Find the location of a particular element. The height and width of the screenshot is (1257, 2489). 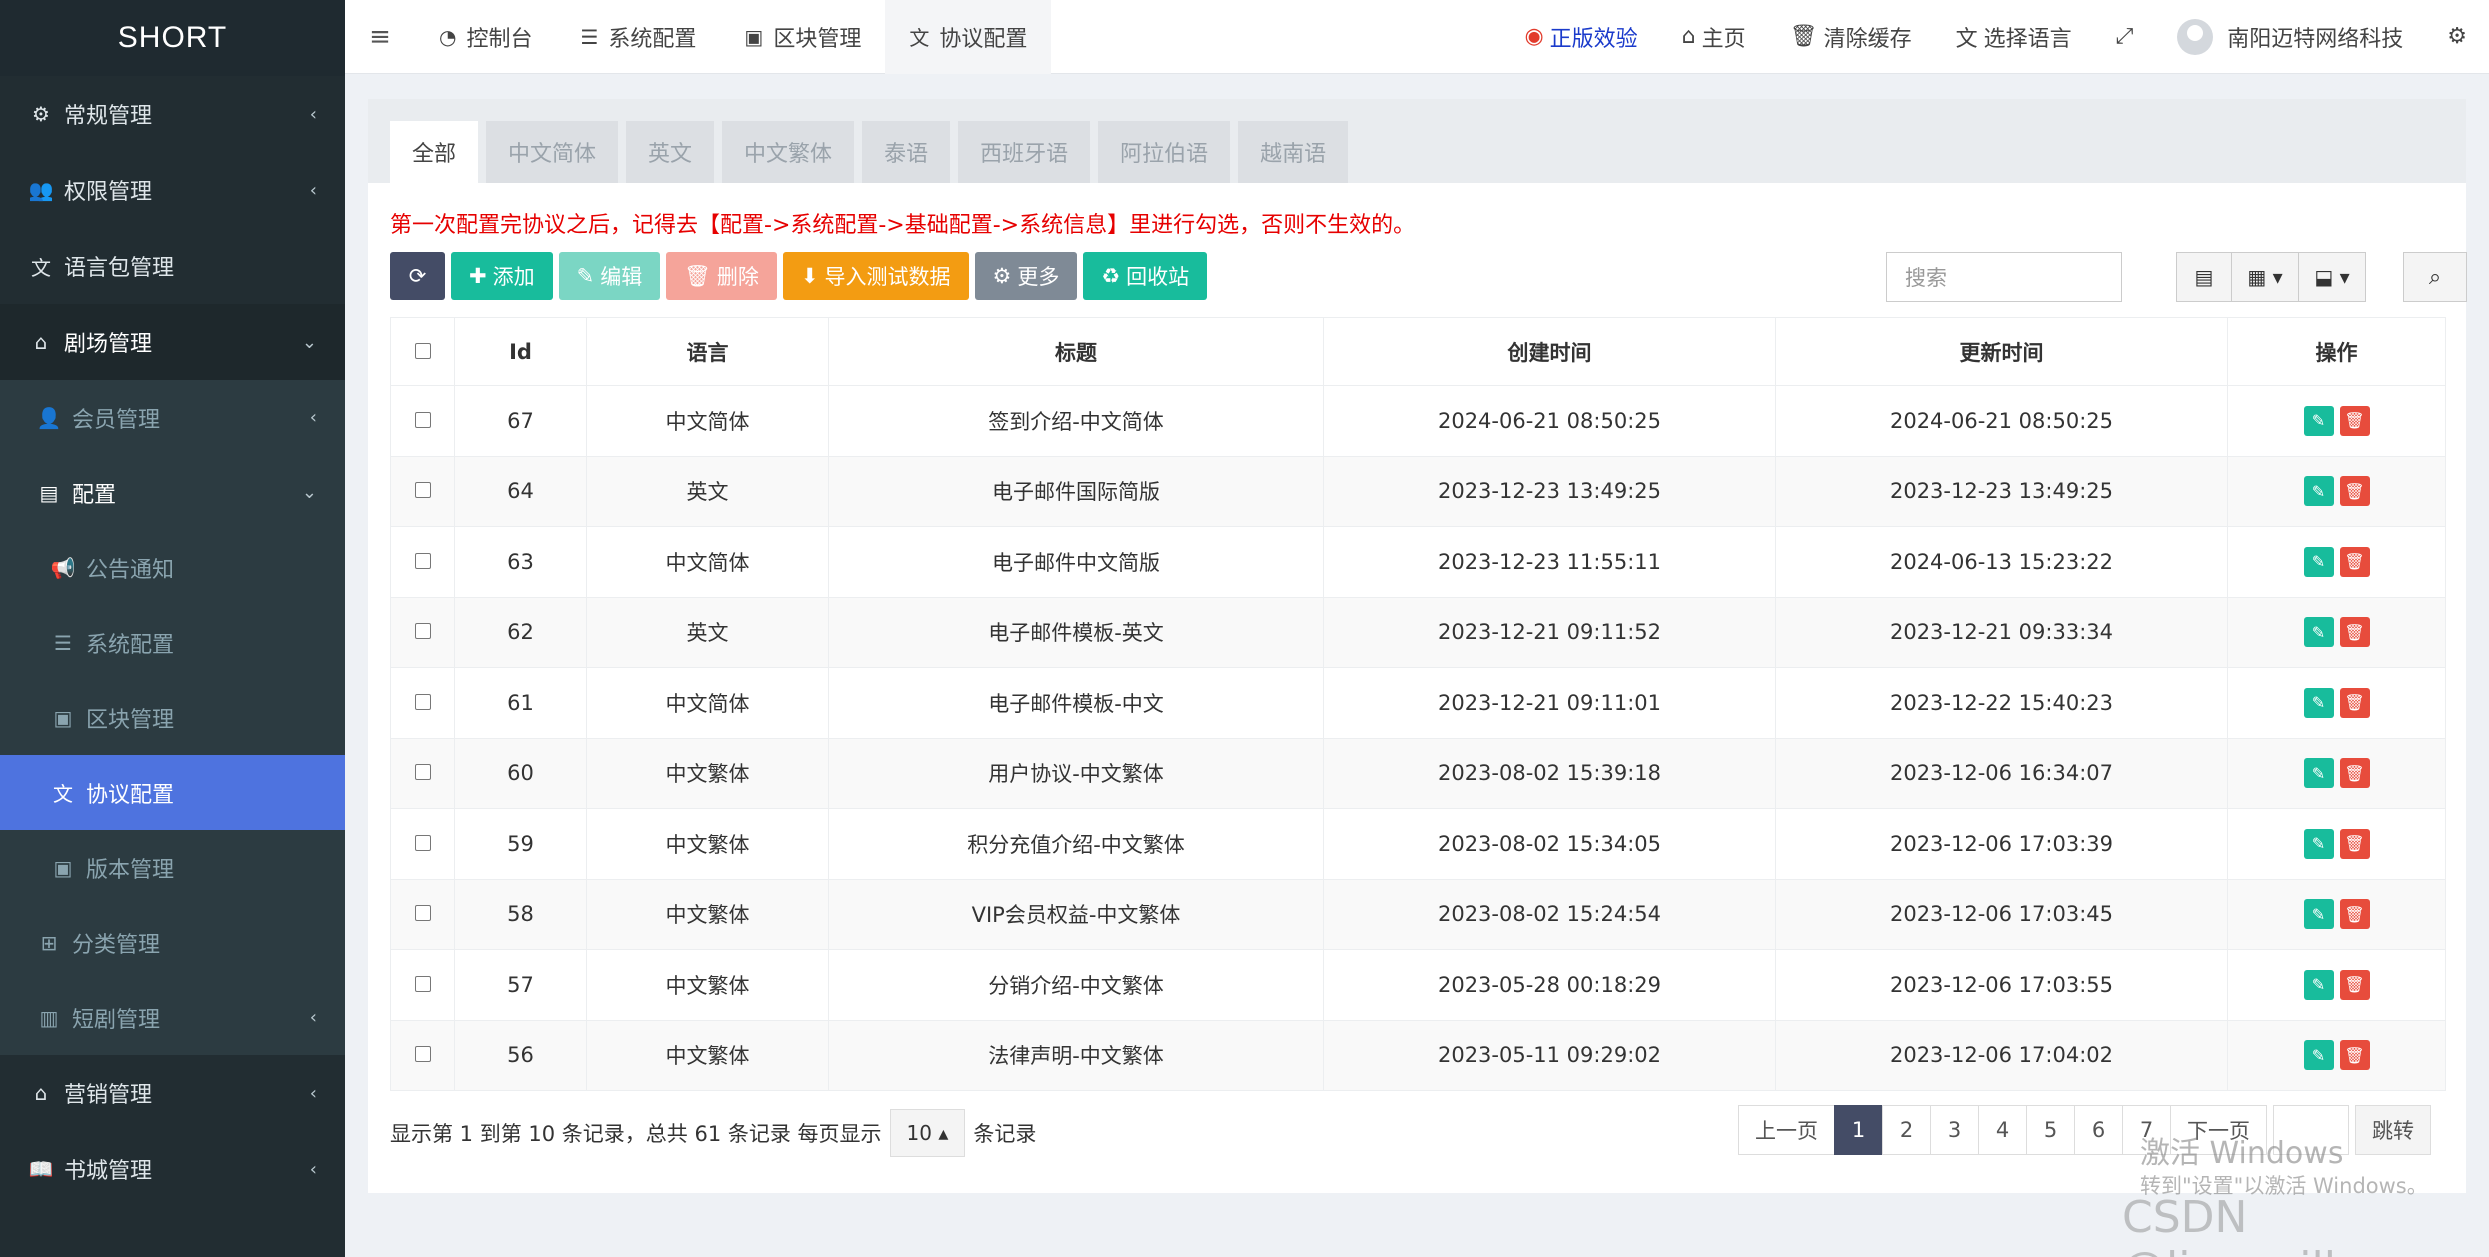

page-size-select: 10 ▴ is located at coordinates (927, 1133).